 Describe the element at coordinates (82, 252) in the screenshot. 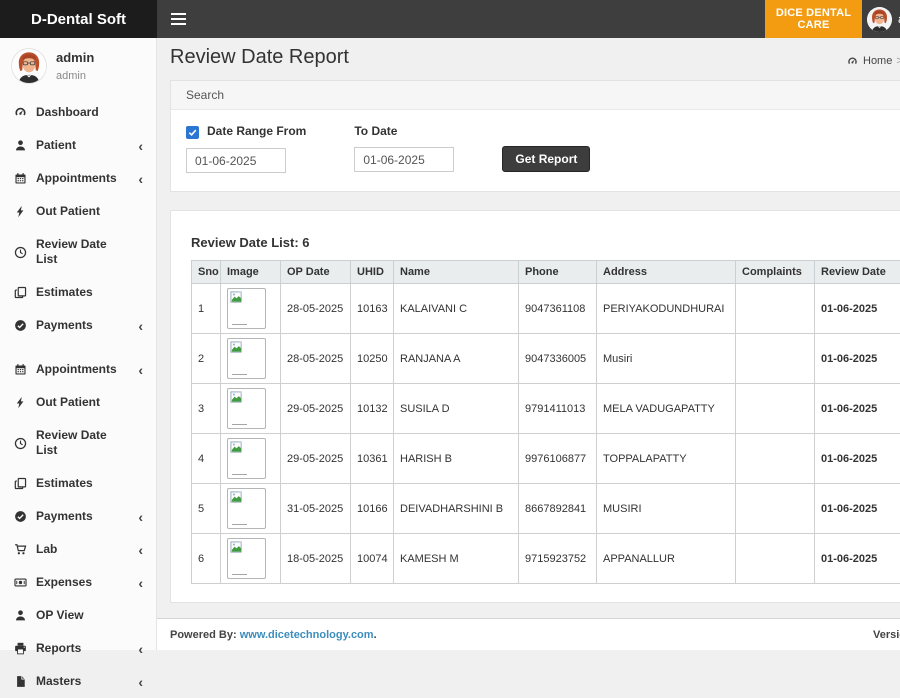

I see `sidebar-item-label: Review Date List` at that location.